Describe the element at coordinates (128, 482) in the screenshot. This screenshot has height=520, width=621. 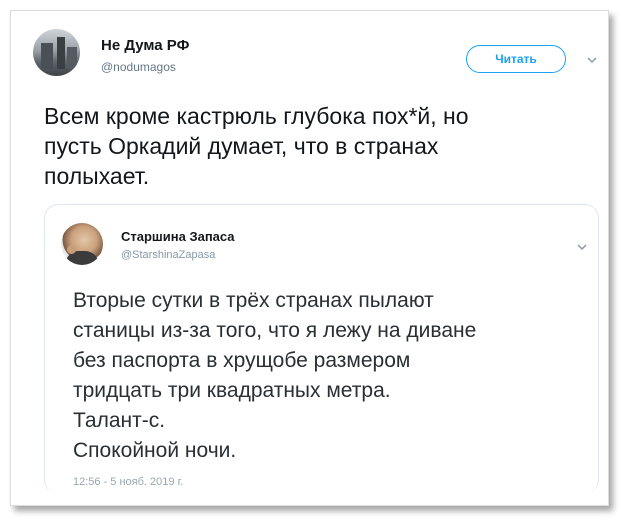
I see `quoted-timestamp: 12:56 - 5 нояб. 2019 г.` at that location.